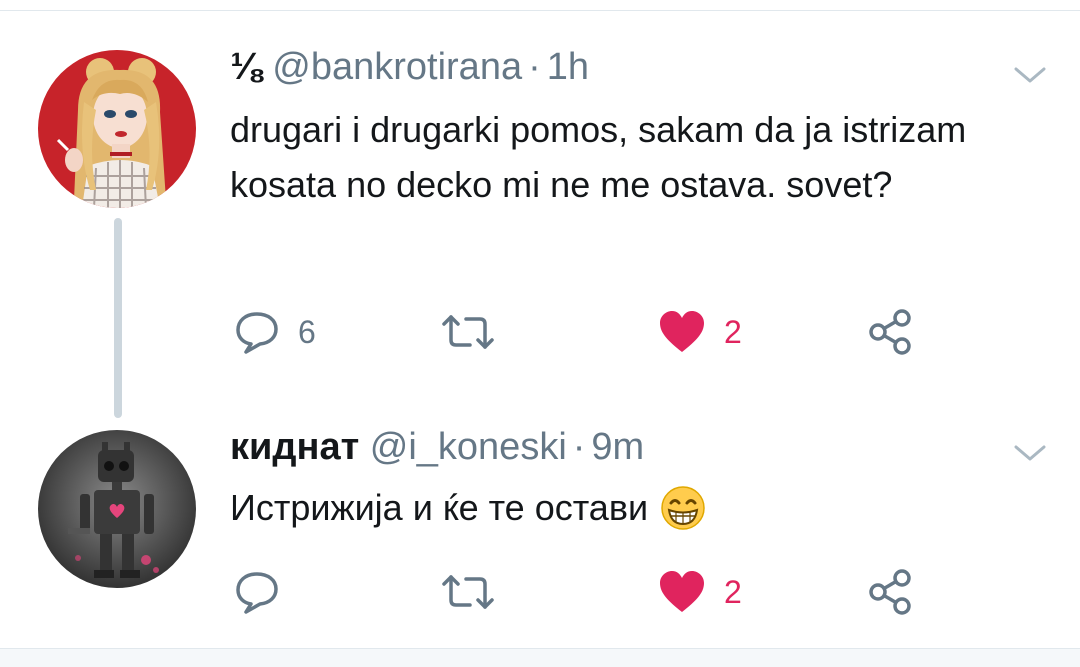  Describe the element at coordinates (683, 507) in the screenshot. I see `grinning-face-emoji-icon` at that location.